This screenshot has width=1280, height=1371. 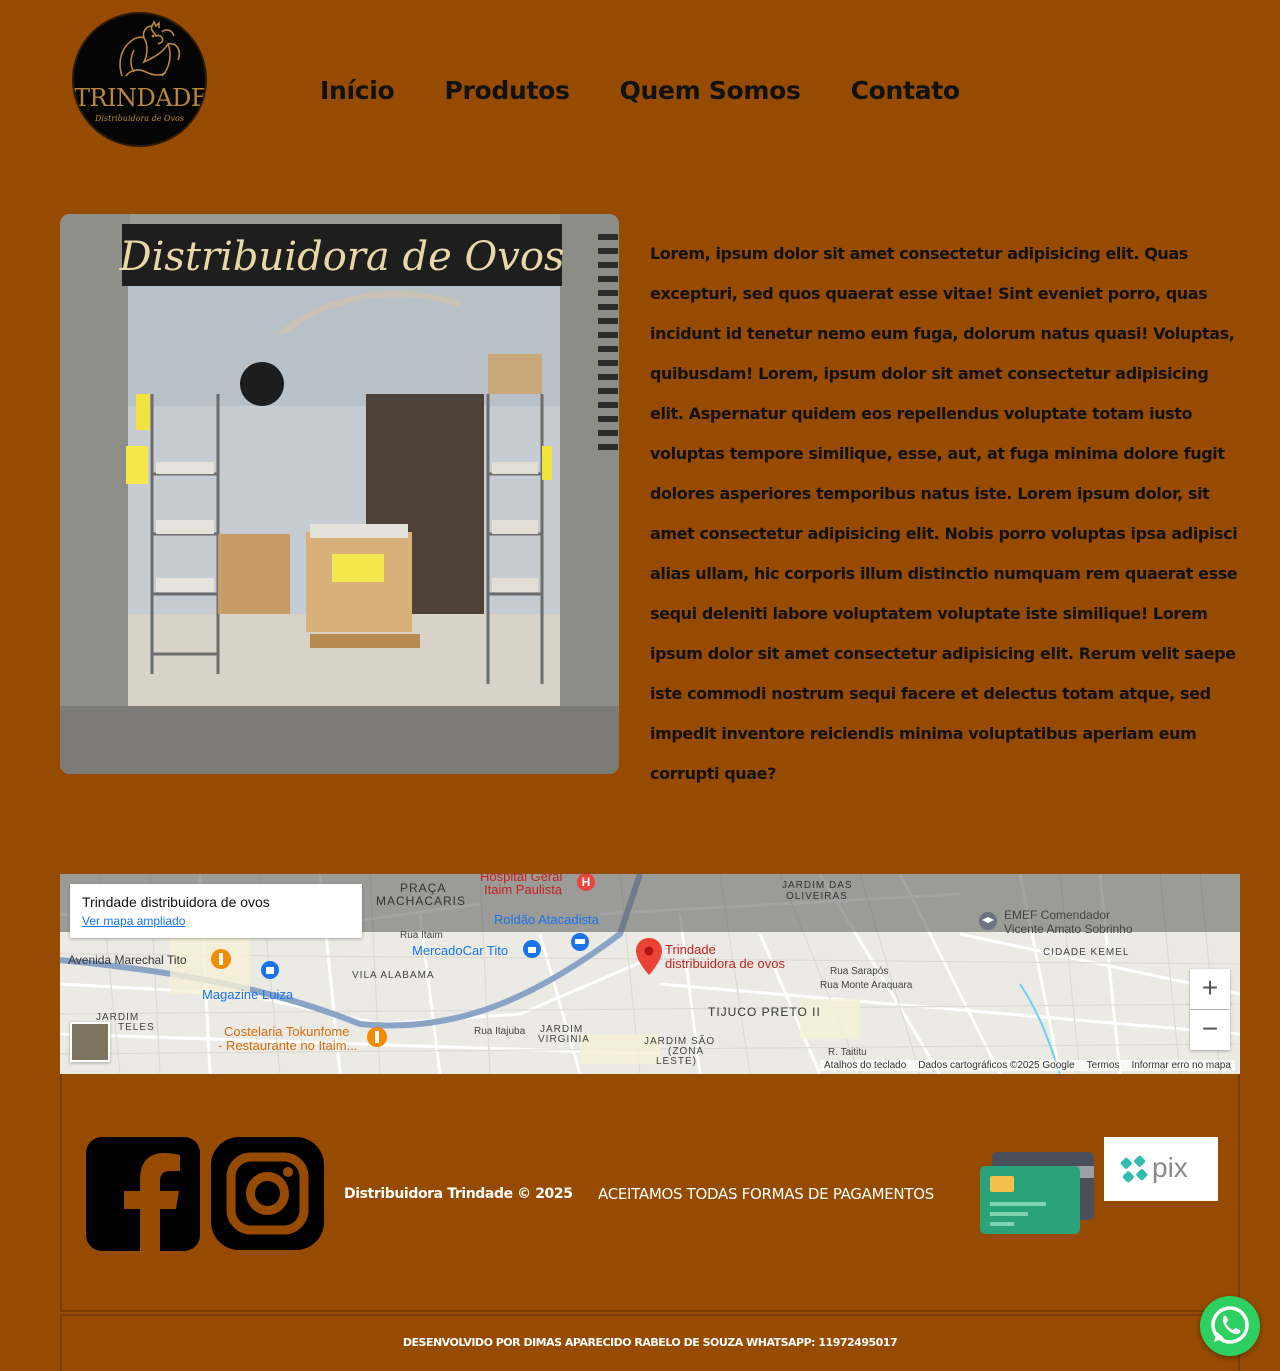 What do you see at coordinates (287, 1031) in the screenshot?
I see `map-label-costelaria-1: Costelaria Tokunfome` at bounding box center [287, 1031].